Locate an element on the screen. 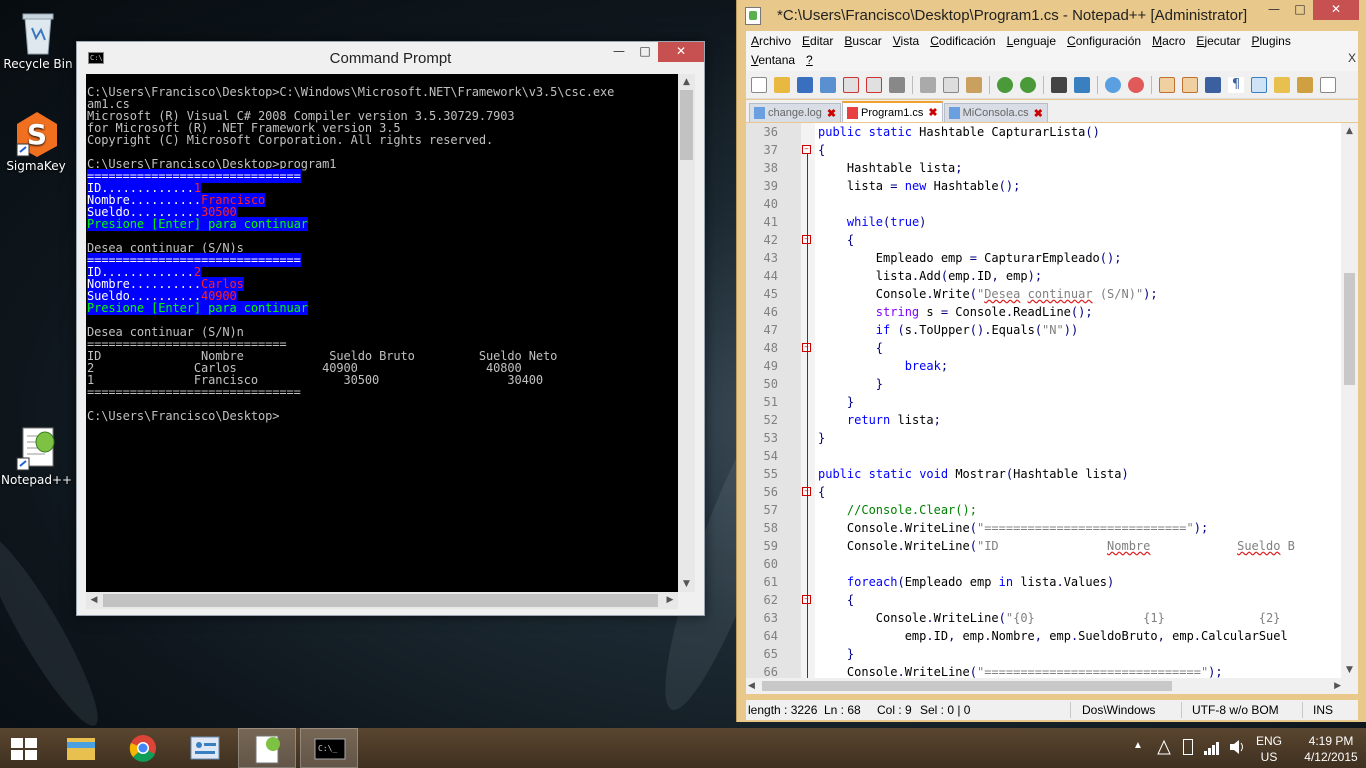 Image resolution: width=1366 pixels, height=768 pixels. volume-icon is located at coordinates (1237, 748).